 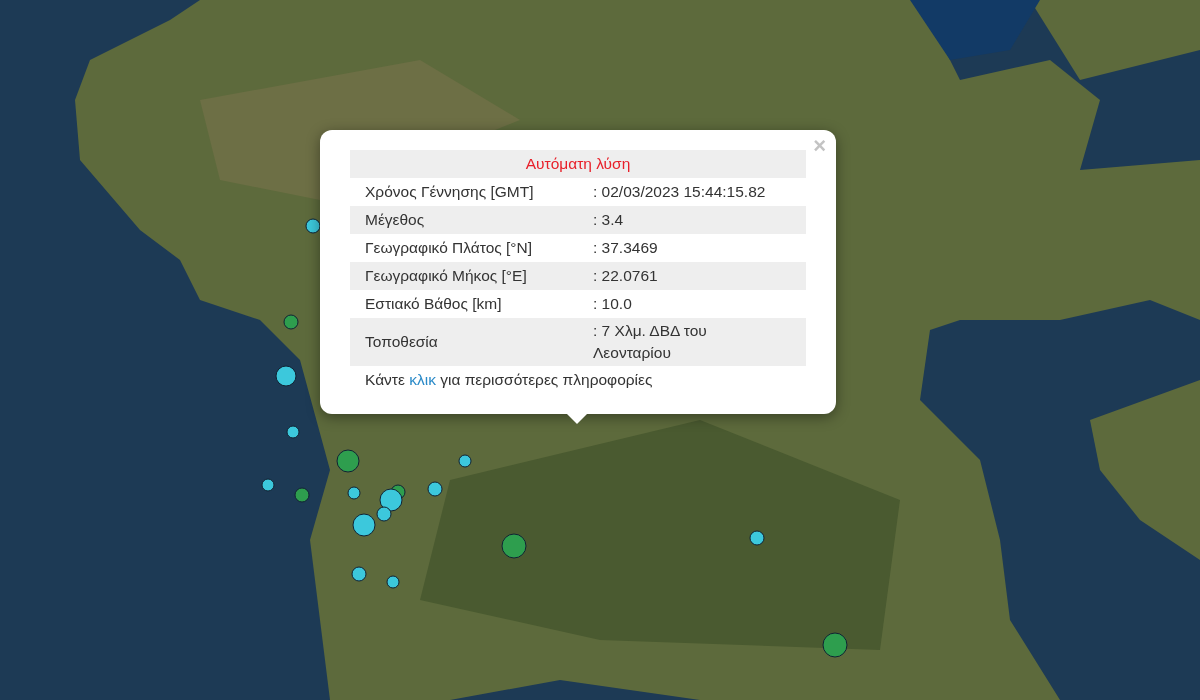 I want to click on more-info-text: Κάντε κλικ για περισσότερες πληροφορίες, so click(x=509, y=380).